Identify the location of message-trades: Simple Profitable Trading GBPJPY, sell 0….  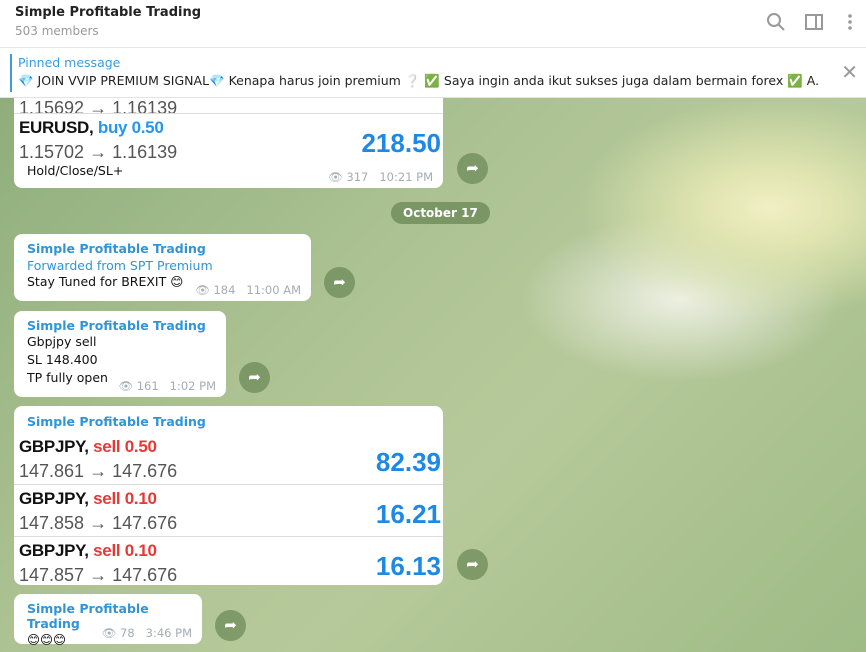
(228, 495).